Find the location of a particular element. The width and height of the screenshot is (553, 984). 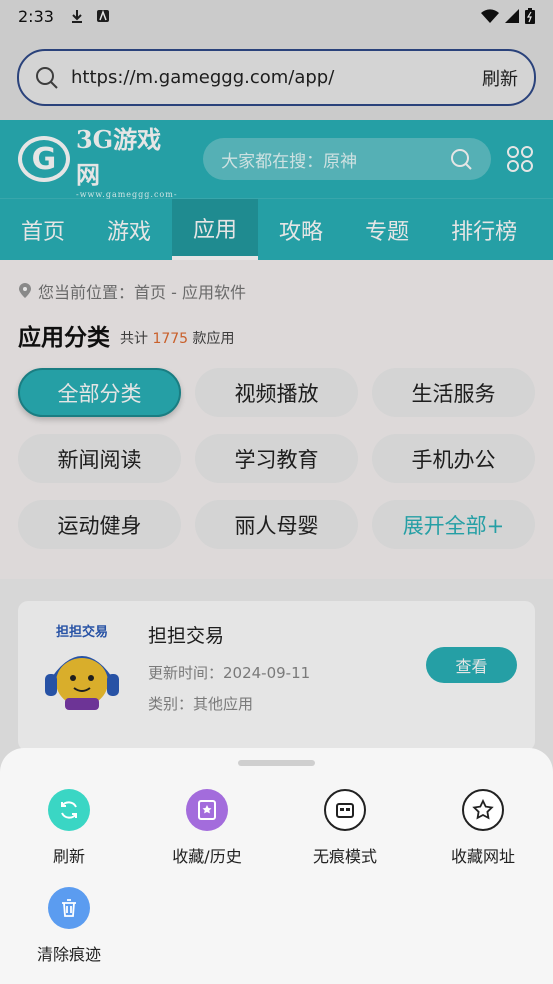

chip-expand-all: 展开全部+ is located at coordinates (453, 524).